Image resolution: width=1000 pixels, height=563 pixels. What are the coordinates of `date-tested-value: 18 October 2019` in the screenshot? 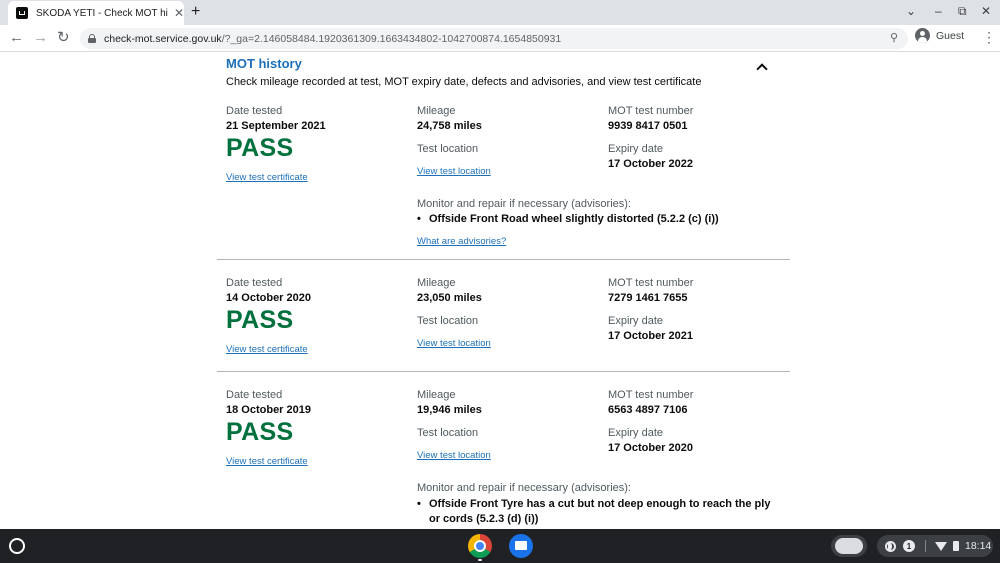 It's located at (268, 410).